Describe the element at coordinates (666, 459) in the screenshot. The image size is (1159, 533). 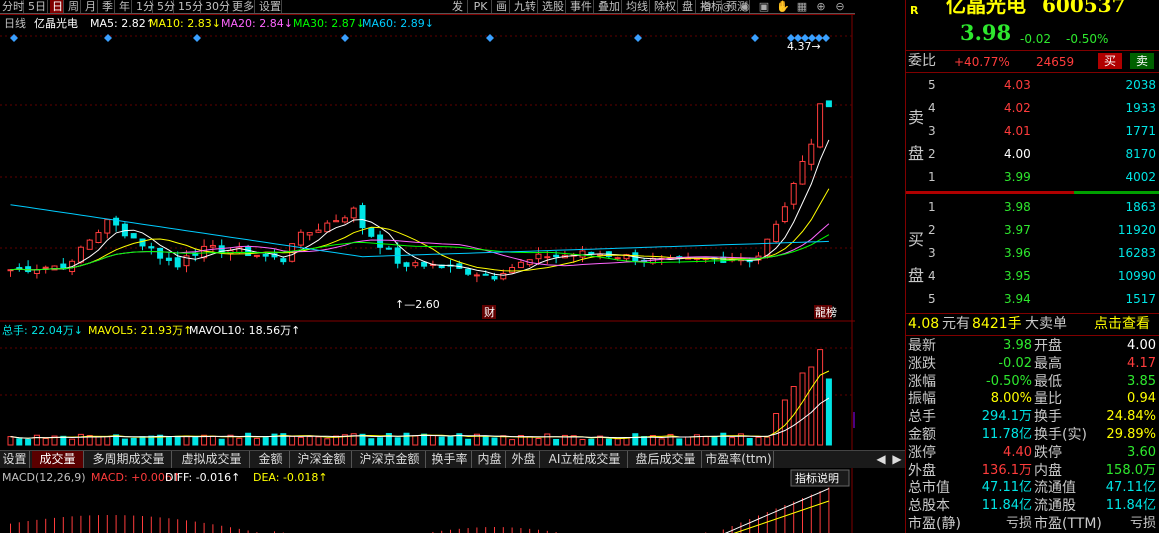
I see `indicator-tab-11: 盘后成交量` at that location.